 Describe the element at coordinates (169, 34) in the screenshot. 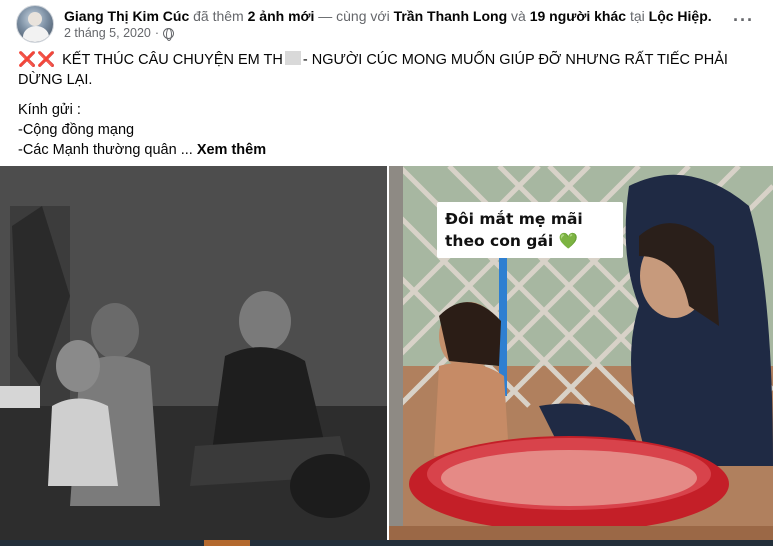

I see `globe-icon` at that location.